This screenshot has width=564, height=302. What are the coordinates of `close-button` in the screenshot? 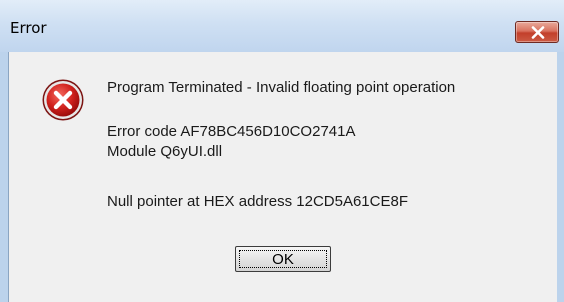 It's located at (537, 32).